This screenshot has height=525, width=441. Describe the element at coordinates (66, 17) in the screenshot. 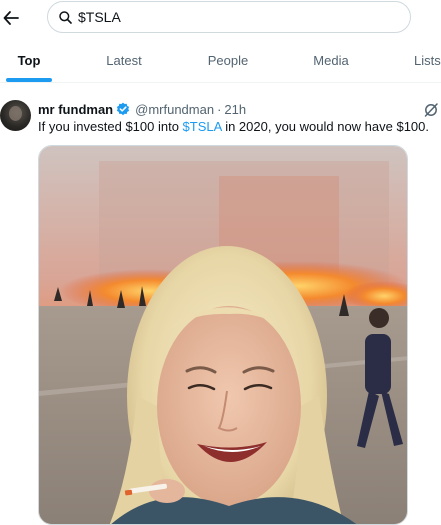

I see `search-icon` at that location.